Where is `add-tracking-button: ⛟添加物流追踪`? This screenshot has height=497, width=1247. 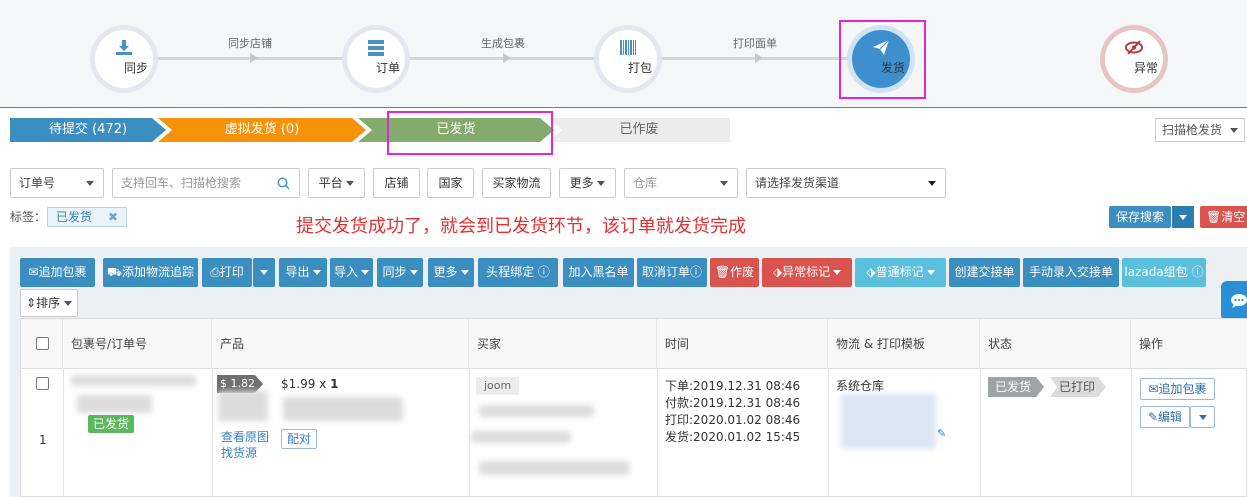
add-tracking-button: ⛟添加物流追踪 is located at coordinates (150, 272).